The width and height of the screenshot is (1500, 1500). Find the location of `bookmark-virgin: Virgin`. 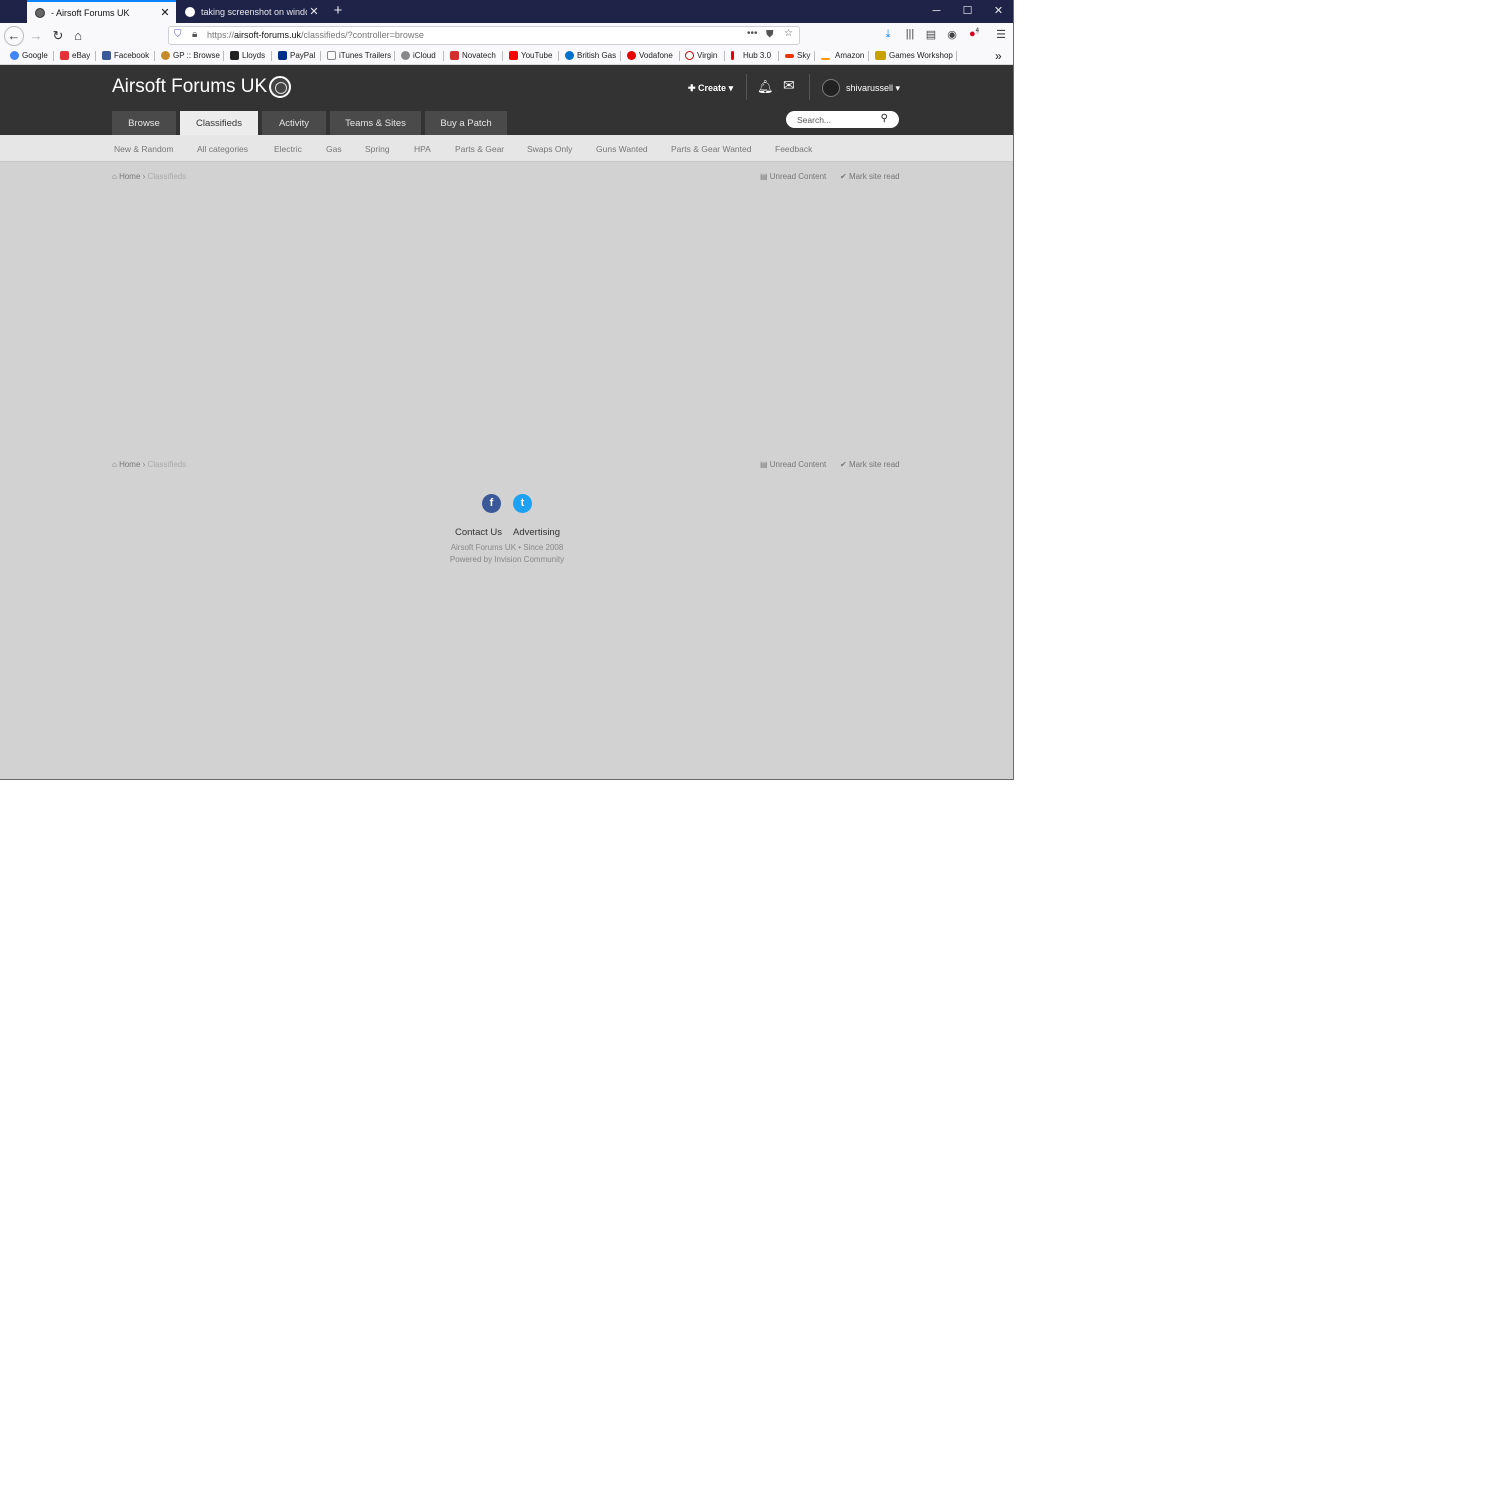

bookmark-virgin: Virgin is located at coordinates (701, 55).